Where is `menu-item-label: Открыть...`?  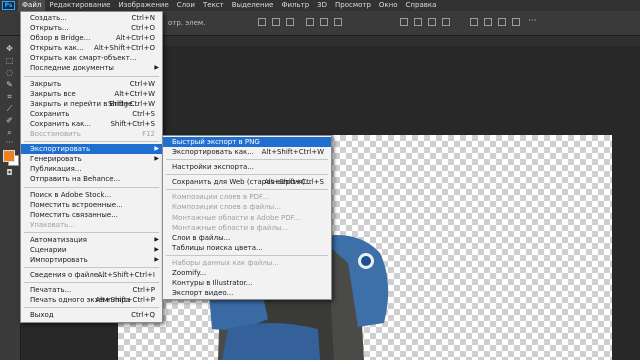
menu-item-label: Открыть... is located at coordinates (49, 28).